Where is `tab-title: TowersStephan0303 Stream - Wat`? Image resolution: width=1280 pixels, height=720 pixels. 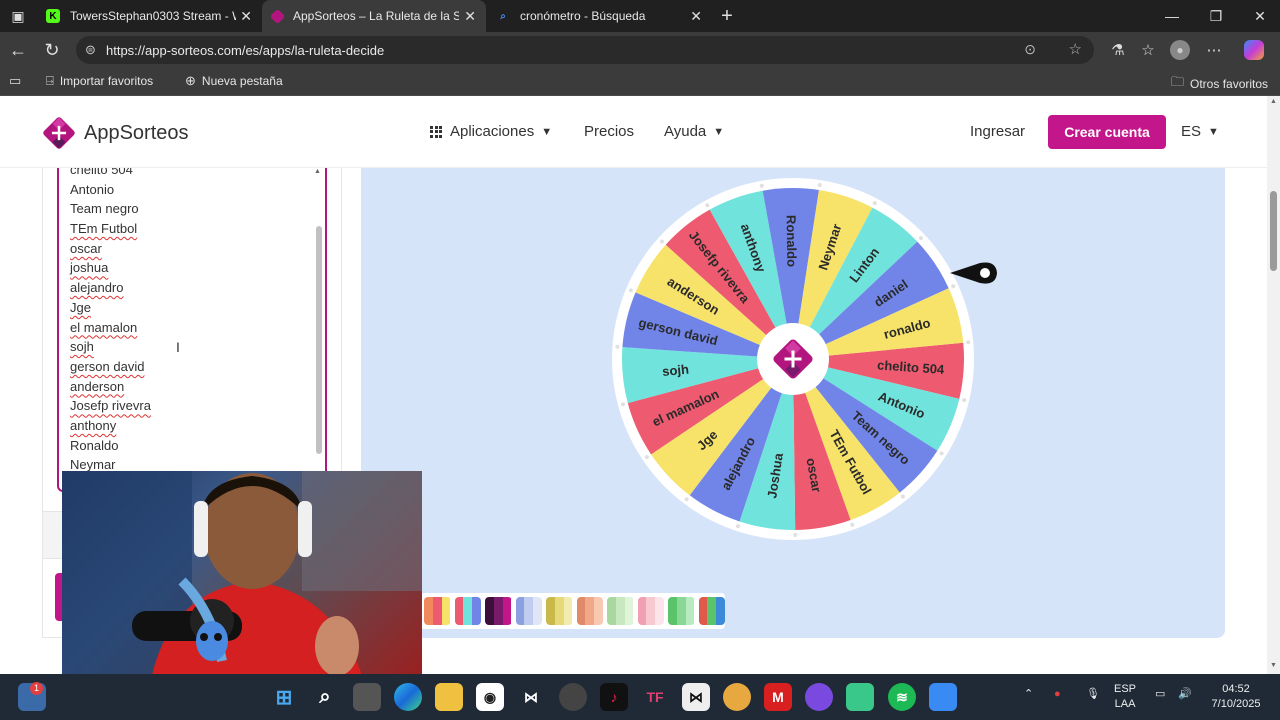
tab-title: TowersStephan0303 Stream - Wat is located at coordinates (153, 16).